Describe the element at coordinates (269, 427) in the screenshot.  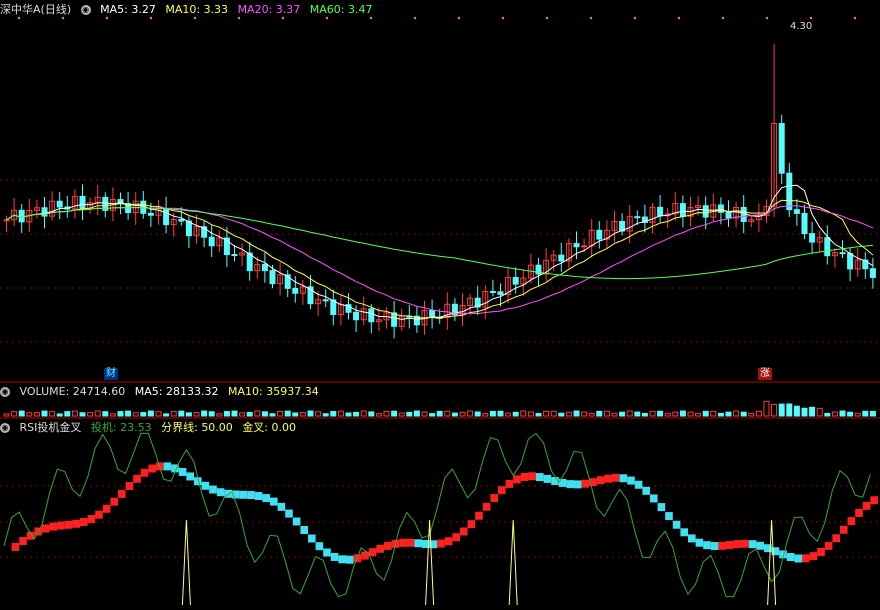
I see `rsi-cross-legend: 金叉: 0.00` at that location.